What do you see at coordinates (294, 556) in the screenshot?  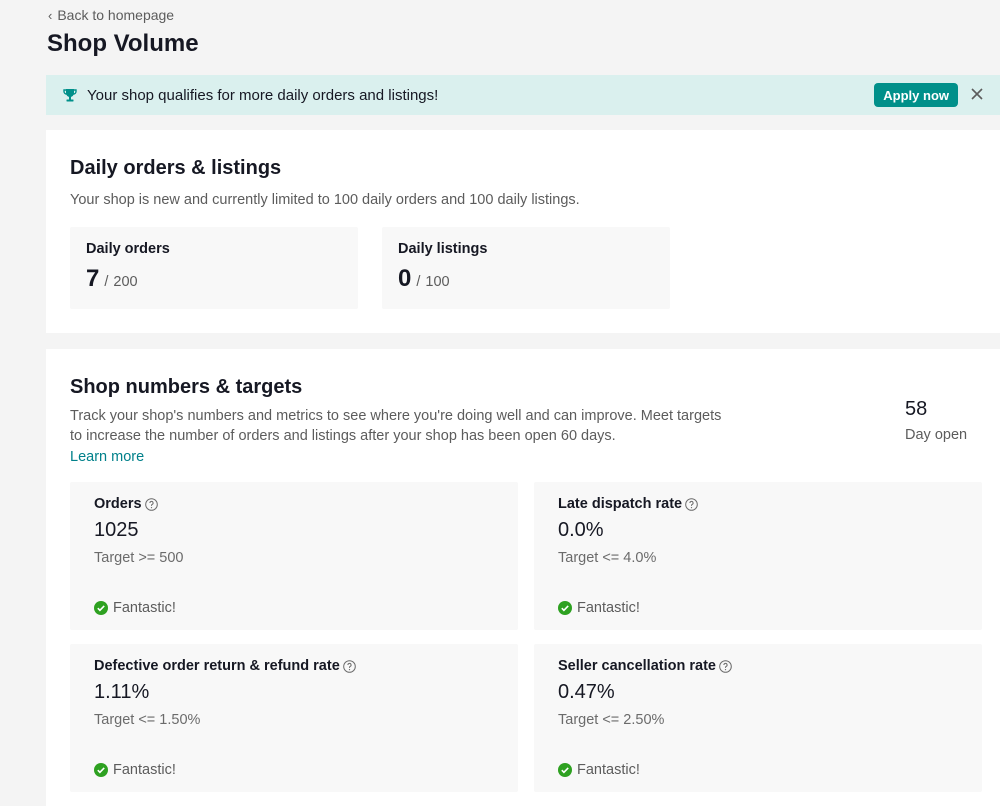 I see `metric-orders: Orders 1025 Target >= 500 Fantastic!` at bounding box center [294, 556].